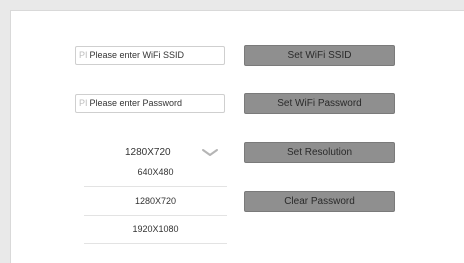 Image resolution: width=464 pixels, height=263 pixels. What do you see at coordinates (155, 172) in the screenshot?
I see `resolution-option-640x480: 640X480` at bounding box center [155, 172].